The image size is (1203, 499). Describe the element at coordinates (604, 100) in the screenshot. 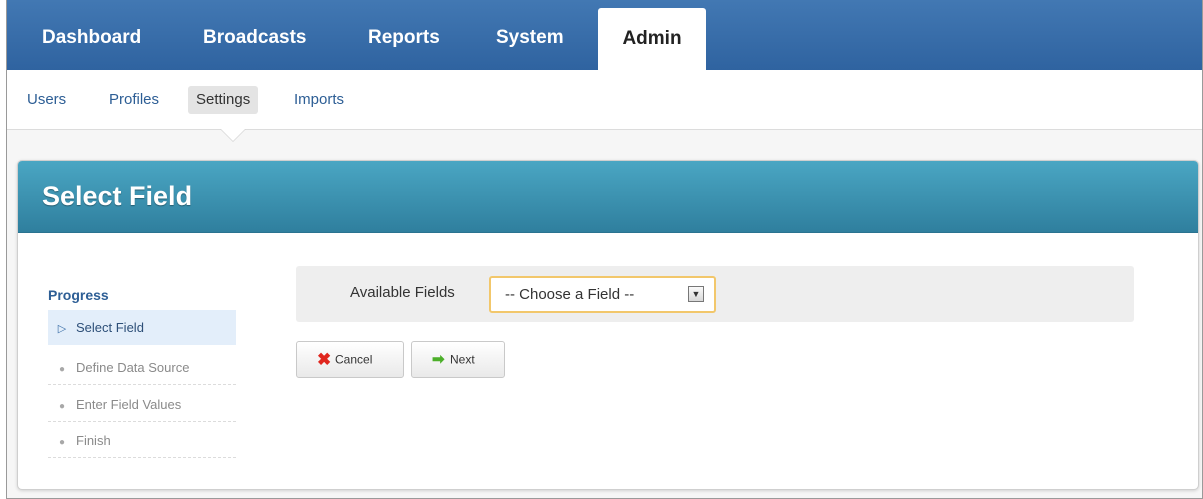

I see `sub-navigation: Users Profiles Settings Imports` at that location.